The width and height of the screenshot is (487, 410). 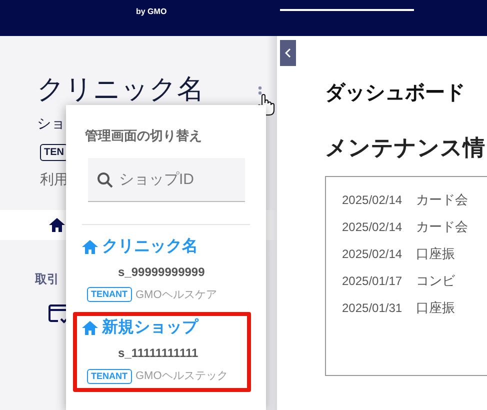 What do you see at coordinates (158, 353) in the screenshot?
I see `shop-id: s_11111111111` at bounding box center [158, 353].